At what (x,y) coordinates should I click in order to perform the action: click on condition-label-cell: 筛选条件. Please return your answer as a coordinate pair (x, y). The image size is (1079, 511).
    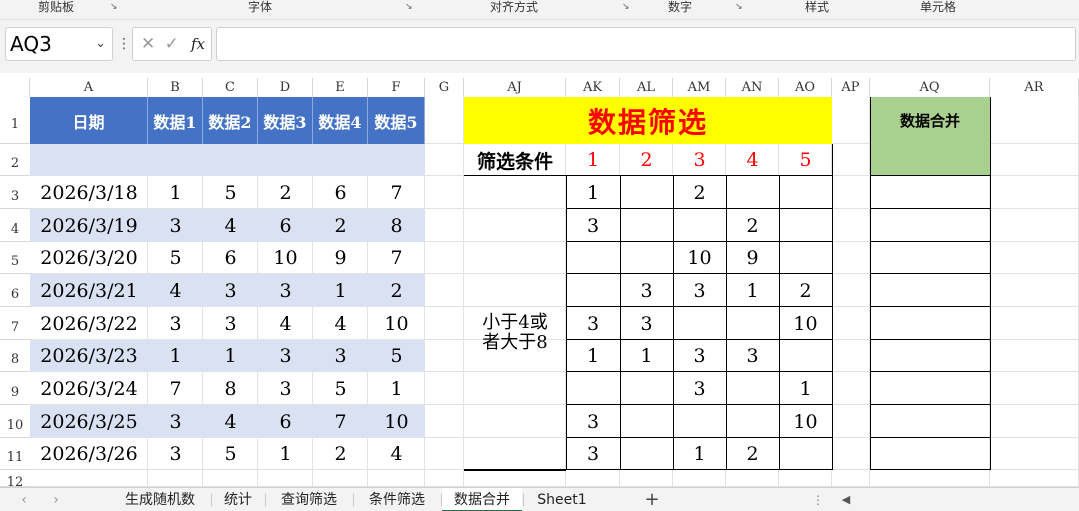
    Looking at the image, I should click on (515, 160).